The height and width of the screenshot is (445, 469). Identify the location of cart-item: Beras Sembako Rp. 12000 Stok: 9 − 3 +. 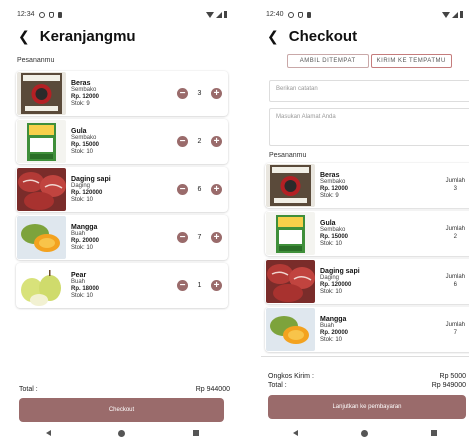
(122, 93).